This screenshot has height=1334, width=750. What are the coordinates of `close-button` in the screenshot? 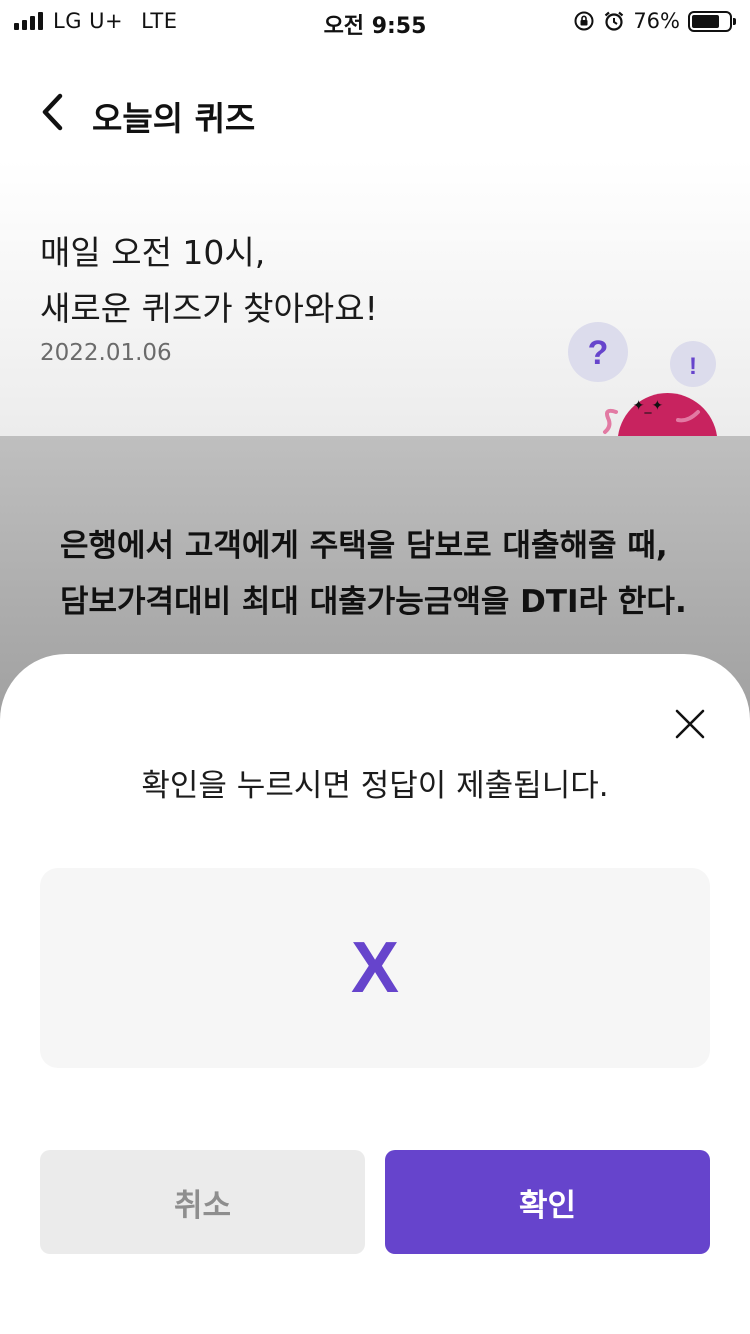 It's located at (690, 724).